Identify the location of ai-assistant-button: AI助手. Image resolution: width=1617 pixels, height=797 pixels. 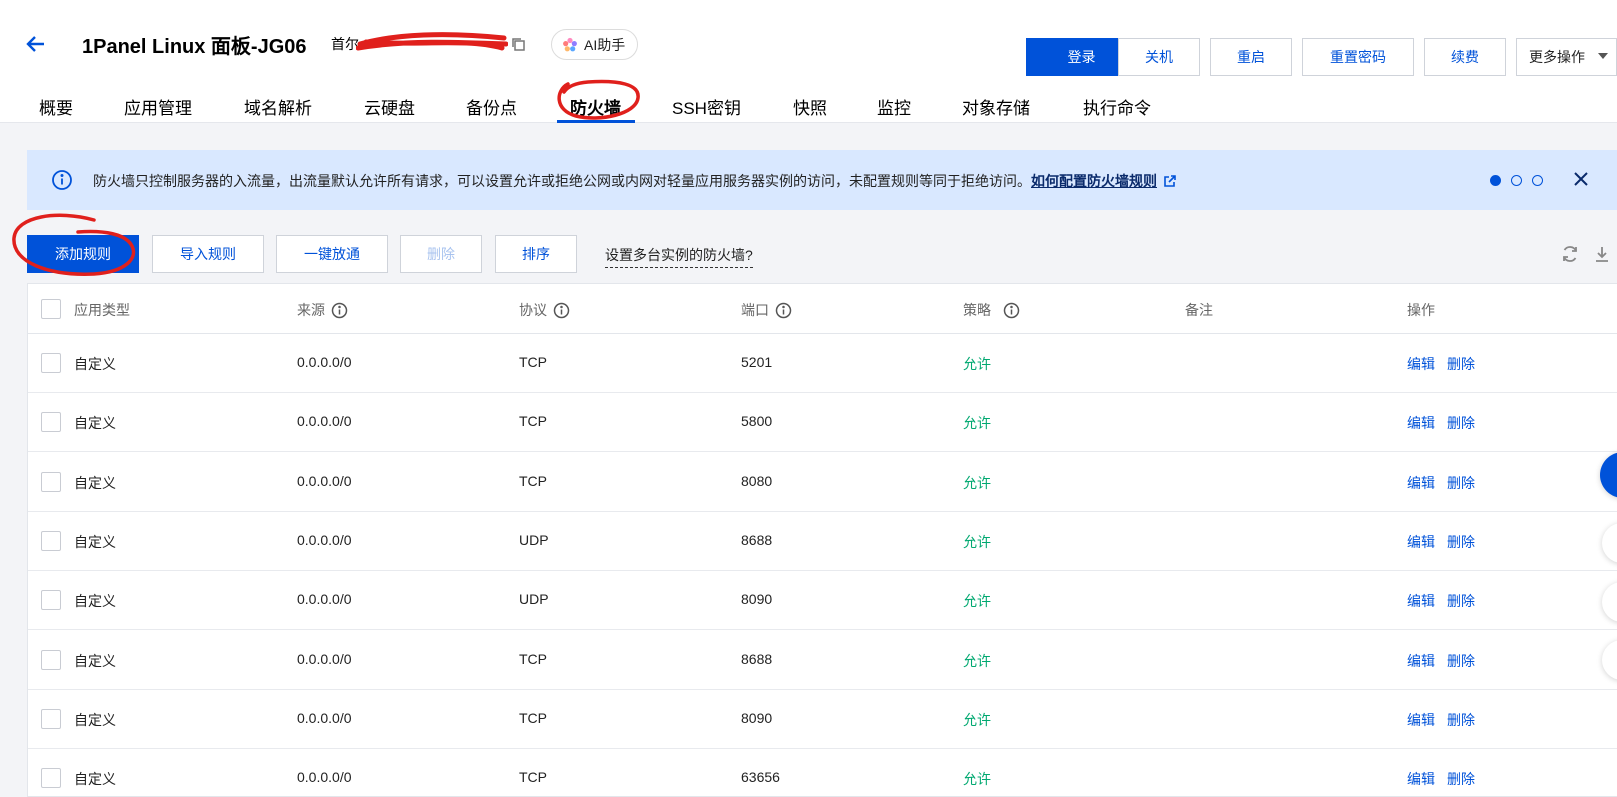
(595, 44).